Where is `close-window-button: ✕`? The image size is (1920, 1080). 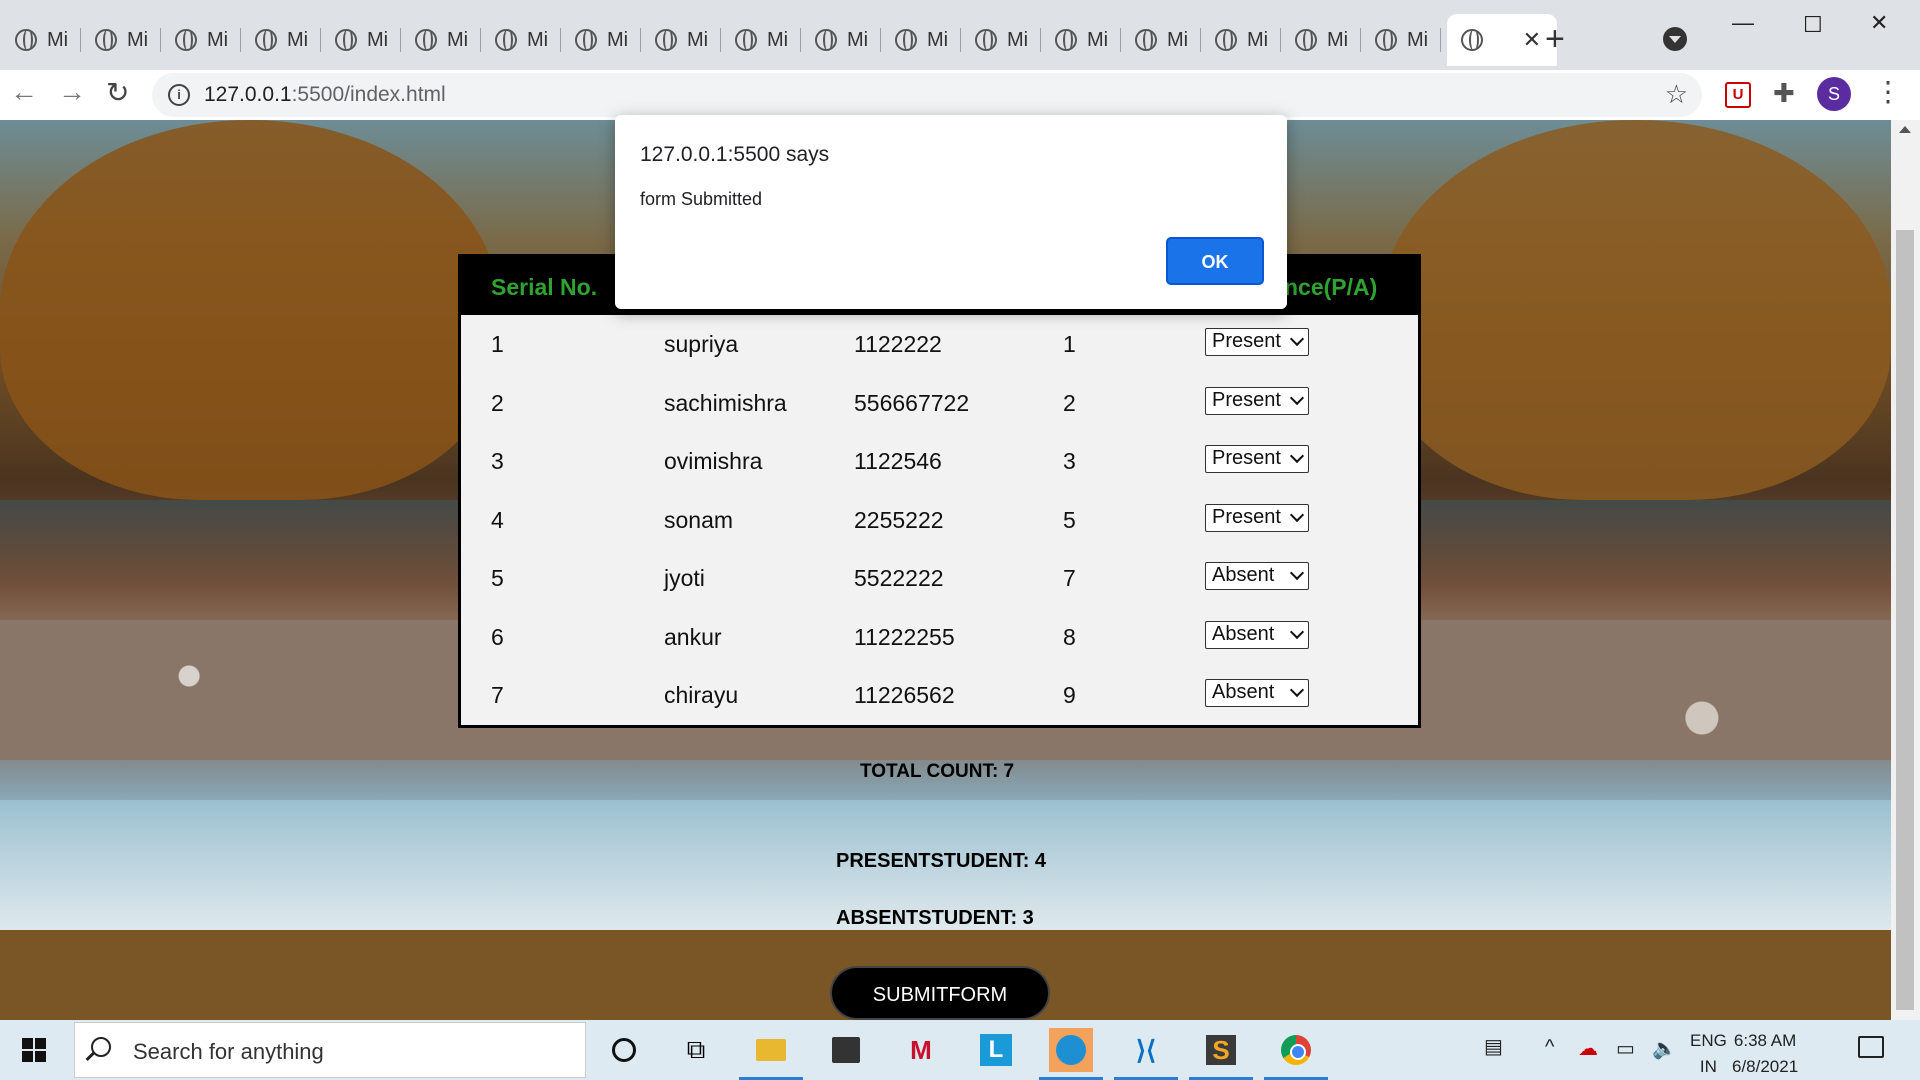 close-window-button: ✕ is located at coordinates (1879, 23).